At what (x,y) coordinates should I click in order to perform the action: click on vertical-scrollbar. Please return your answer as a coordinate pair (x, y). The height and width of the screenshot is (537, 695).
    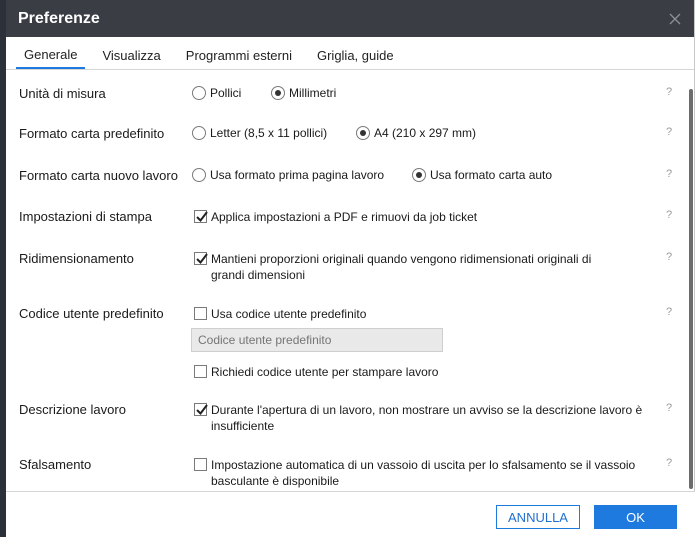
    Looking at the image, I should click on (691, 281).